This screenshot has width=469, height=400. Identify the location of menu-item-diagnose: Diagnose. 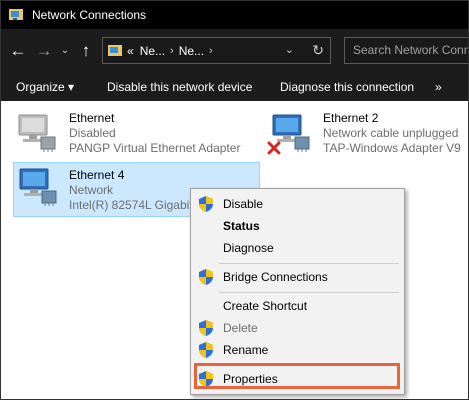
(297, 248).